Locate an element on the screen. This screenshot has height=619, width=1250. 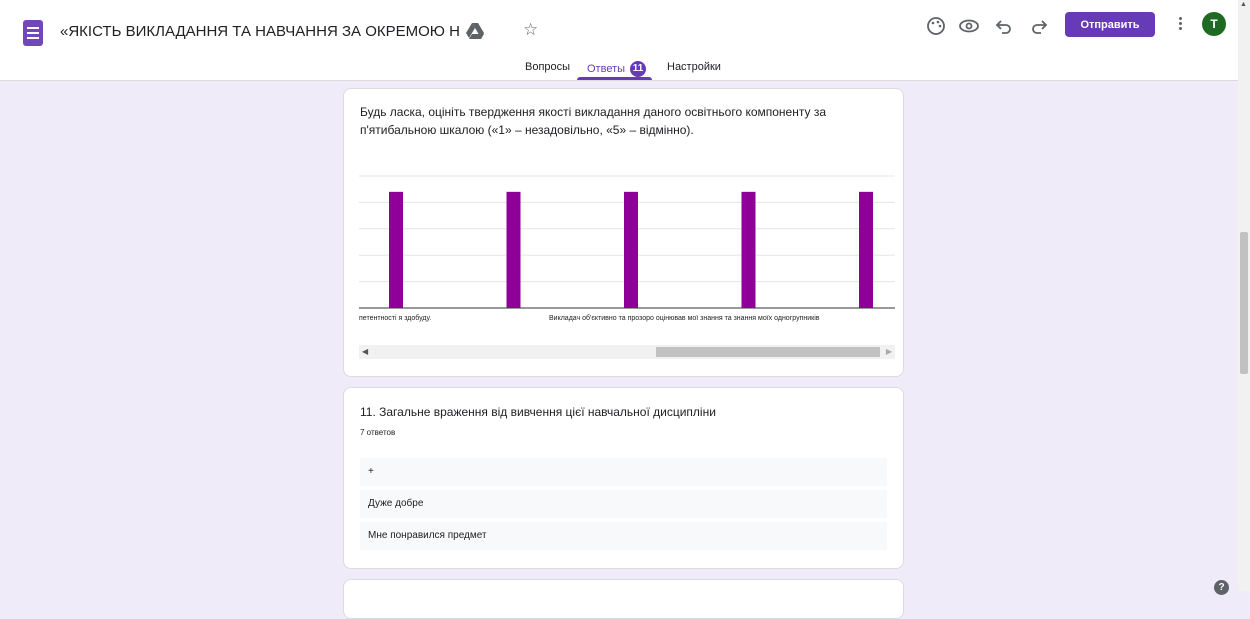
send-button: Отправить is located at coordinates (1110, 24).